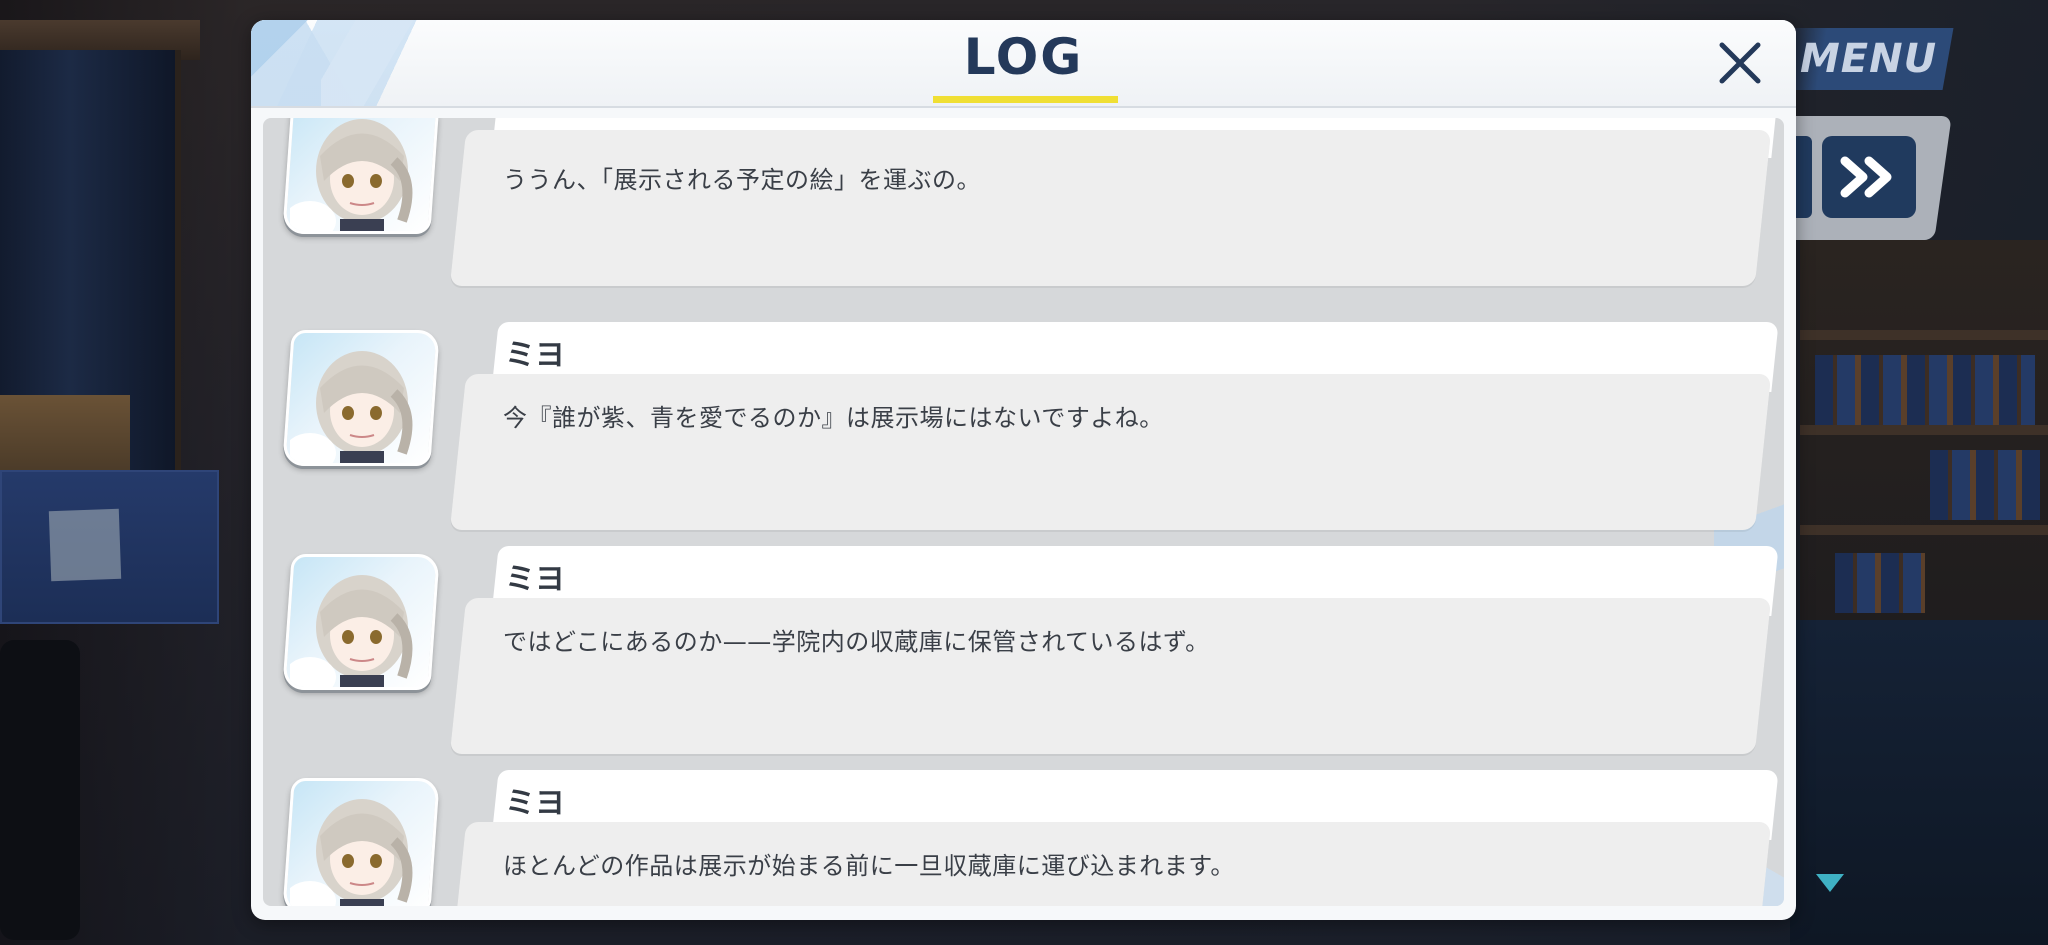  I want to click on log-title: LOG, so click(1023, 57).